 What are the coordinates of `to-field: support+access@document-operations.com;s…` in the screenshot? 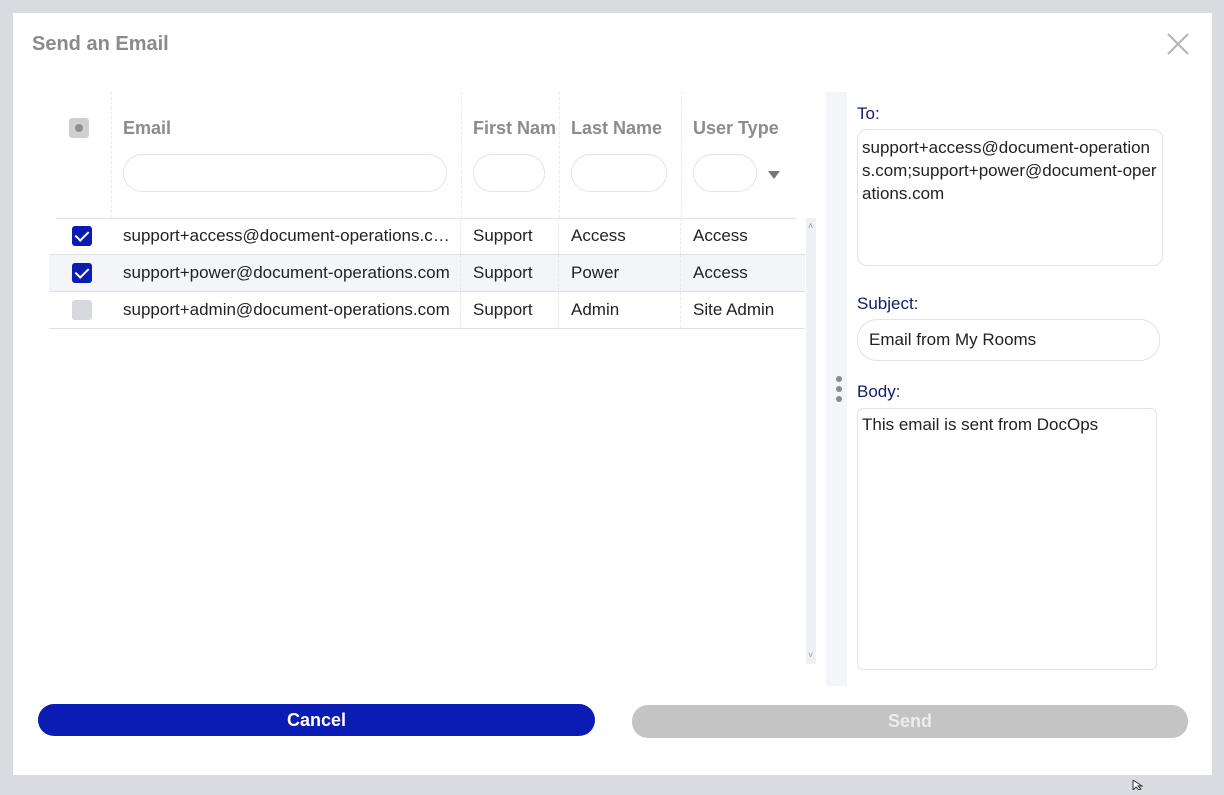 It's located at (1010, 197).